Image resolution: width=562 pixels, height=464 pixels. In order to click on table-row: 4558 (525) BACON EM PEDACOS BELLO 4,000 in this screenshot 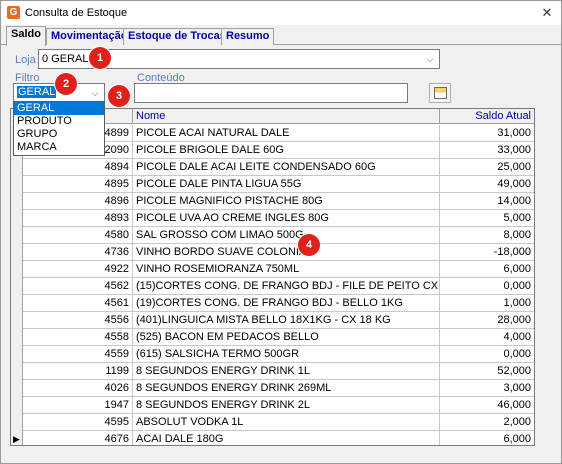, I will do `click(272, 337)`.